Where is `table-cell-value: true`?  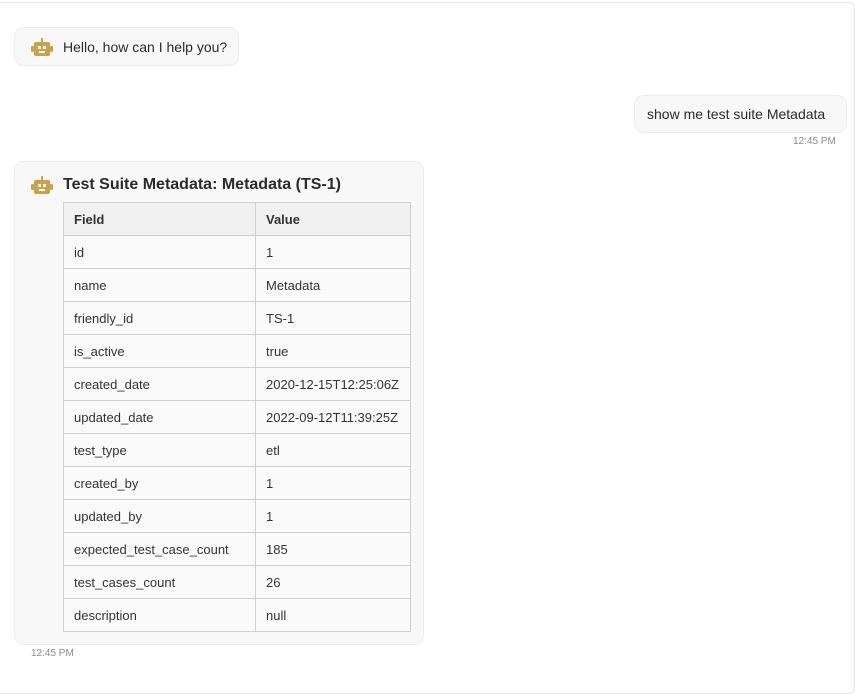 table-cell-value: true is located at coordinates (333, 351).